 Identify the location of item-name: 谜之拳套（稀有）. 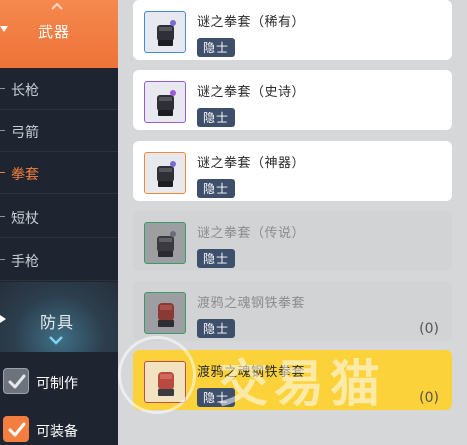
(251, 22).